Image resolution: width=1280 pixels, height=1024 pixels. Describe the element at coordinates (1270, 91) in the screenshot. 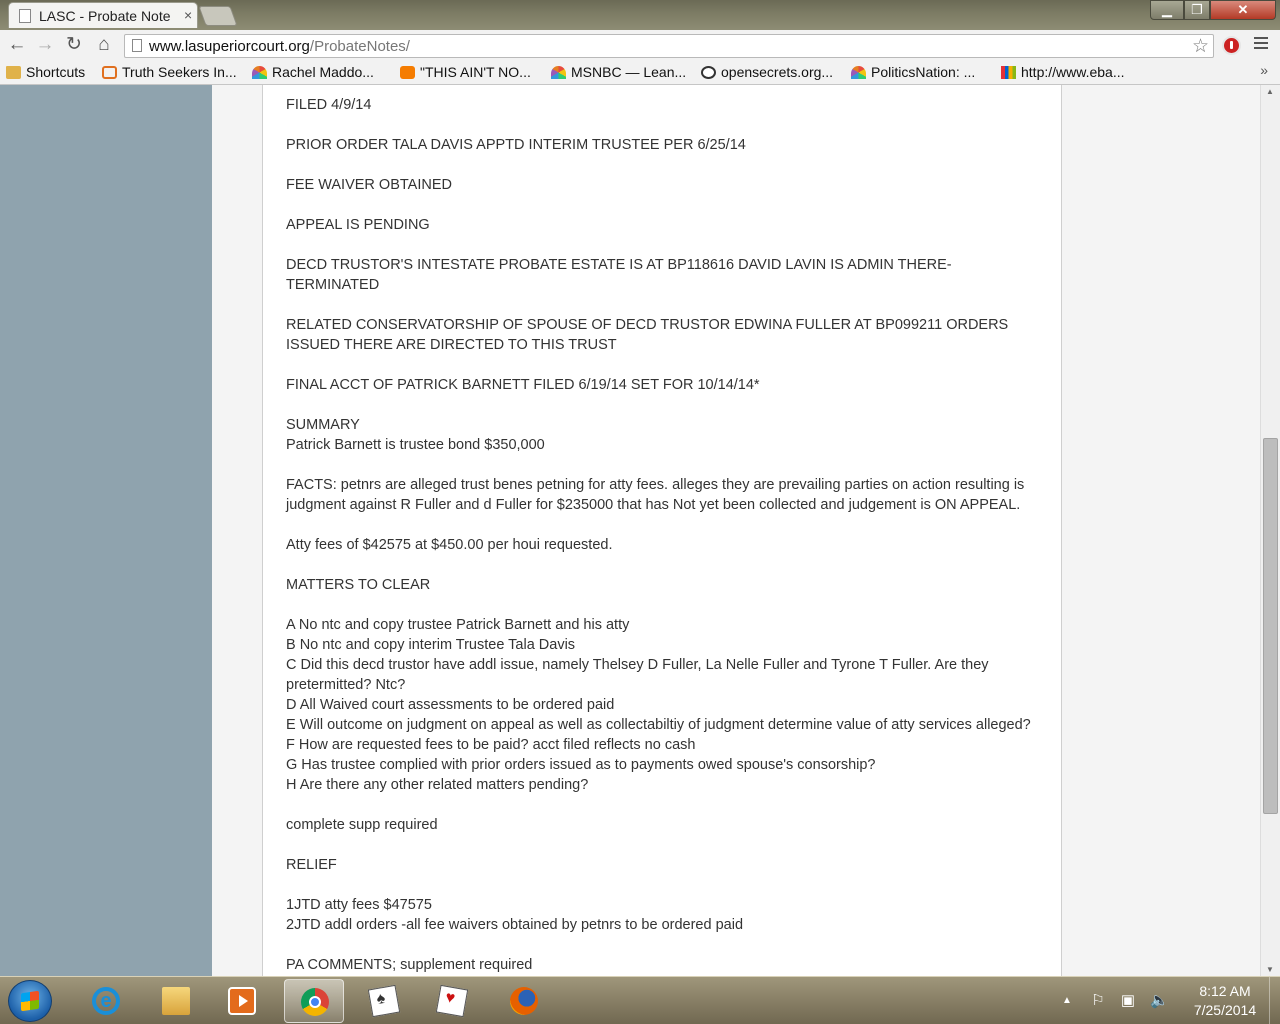

I see `scroll-up-icon: ▲` at that location.